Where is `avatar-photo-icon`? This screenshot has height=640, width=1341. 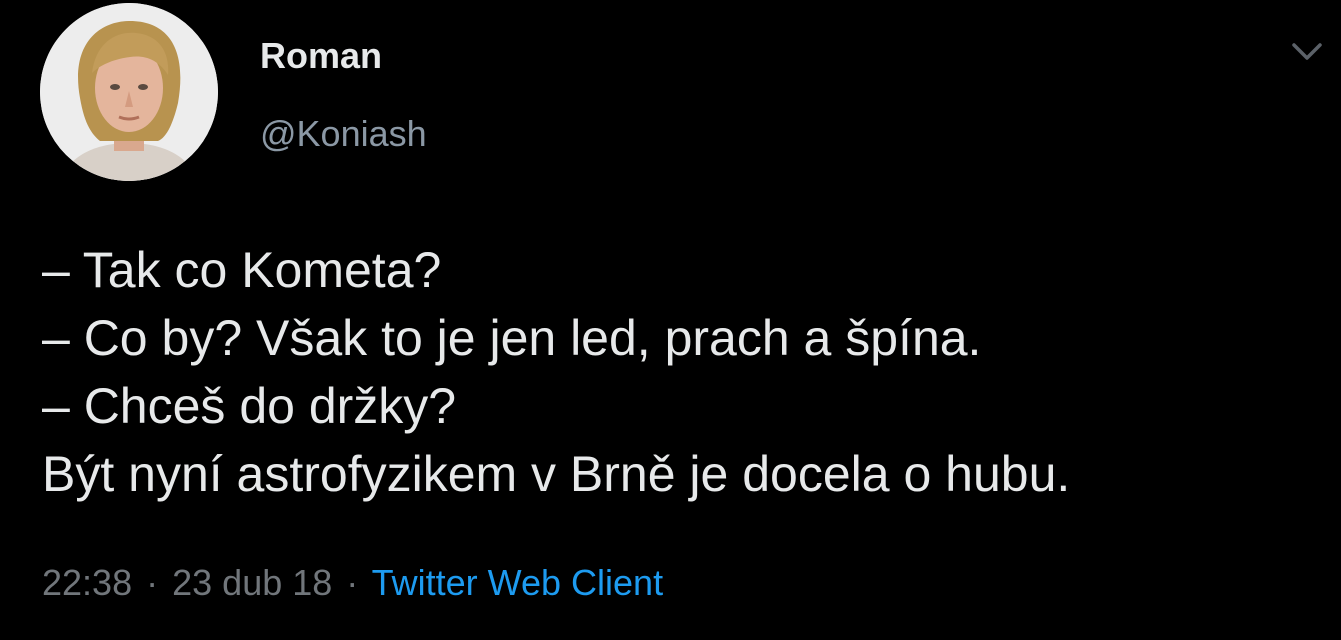 avatar-photo-icon is located at coordinates (129, 92).